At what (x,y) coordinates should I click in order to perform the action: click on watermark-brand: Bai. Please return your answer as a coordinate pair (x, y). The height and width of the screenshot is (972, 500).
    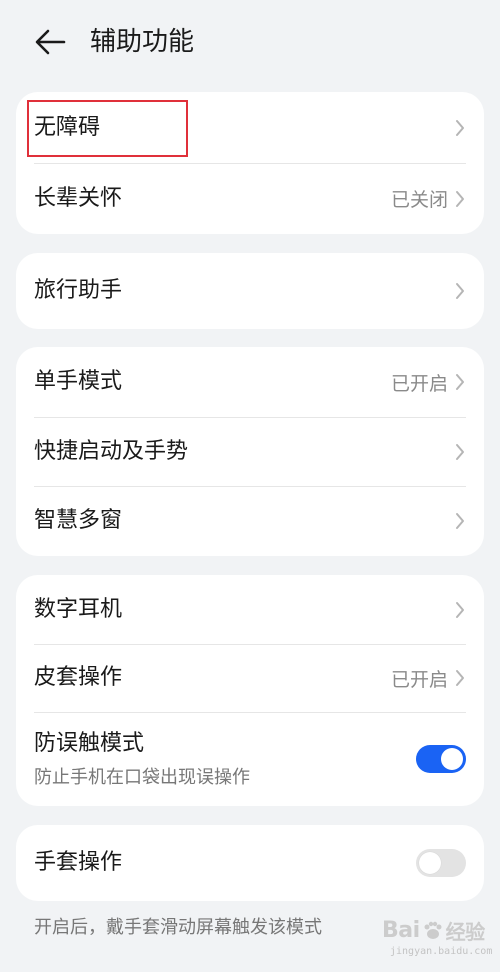
    Looking at the image, I should click on (401, 930).